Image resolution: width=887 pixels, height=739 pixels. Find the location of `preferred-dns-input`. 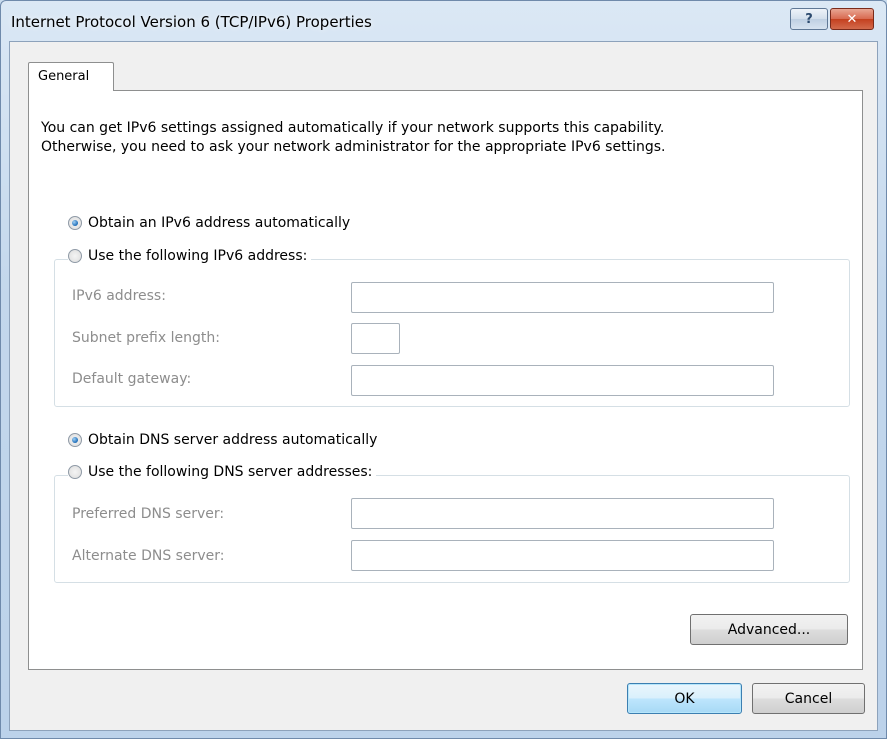

preferred-dns-input is located at coordinates (562, 513).